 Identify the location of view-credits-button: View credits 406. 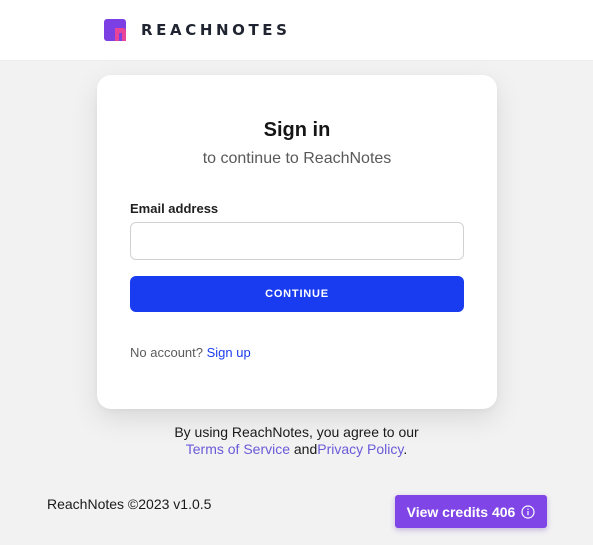
(471, 511).